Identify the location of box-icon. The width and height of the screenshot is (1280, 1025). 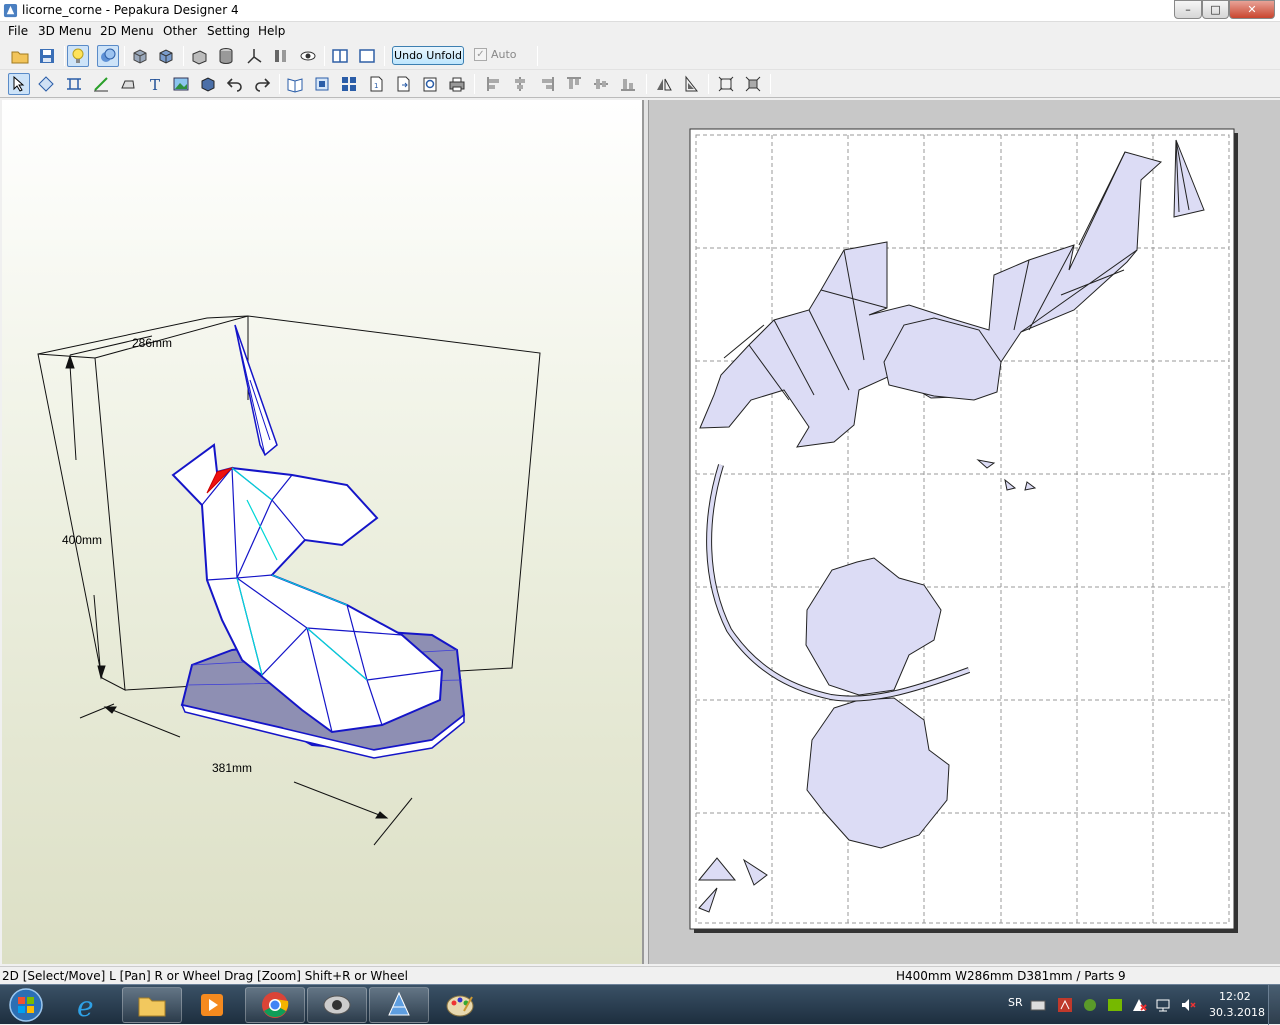
(199, 56).